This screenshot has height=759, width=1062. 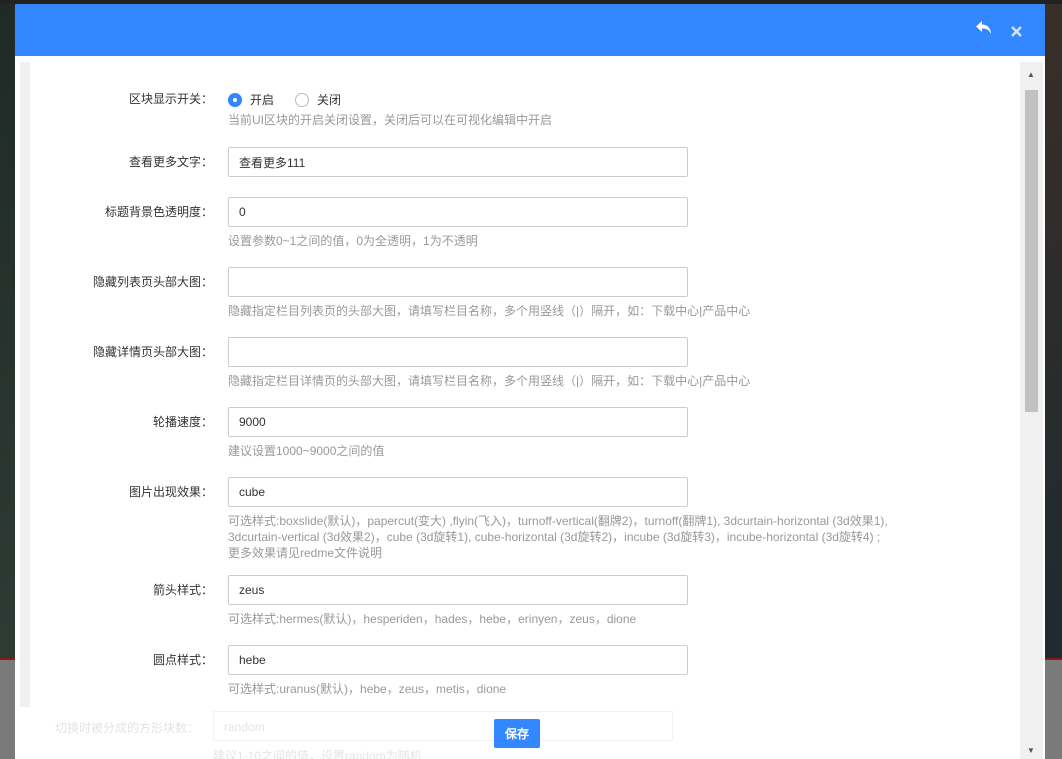 I want to click on faded-field-input: random, so click(x=443, y=726).